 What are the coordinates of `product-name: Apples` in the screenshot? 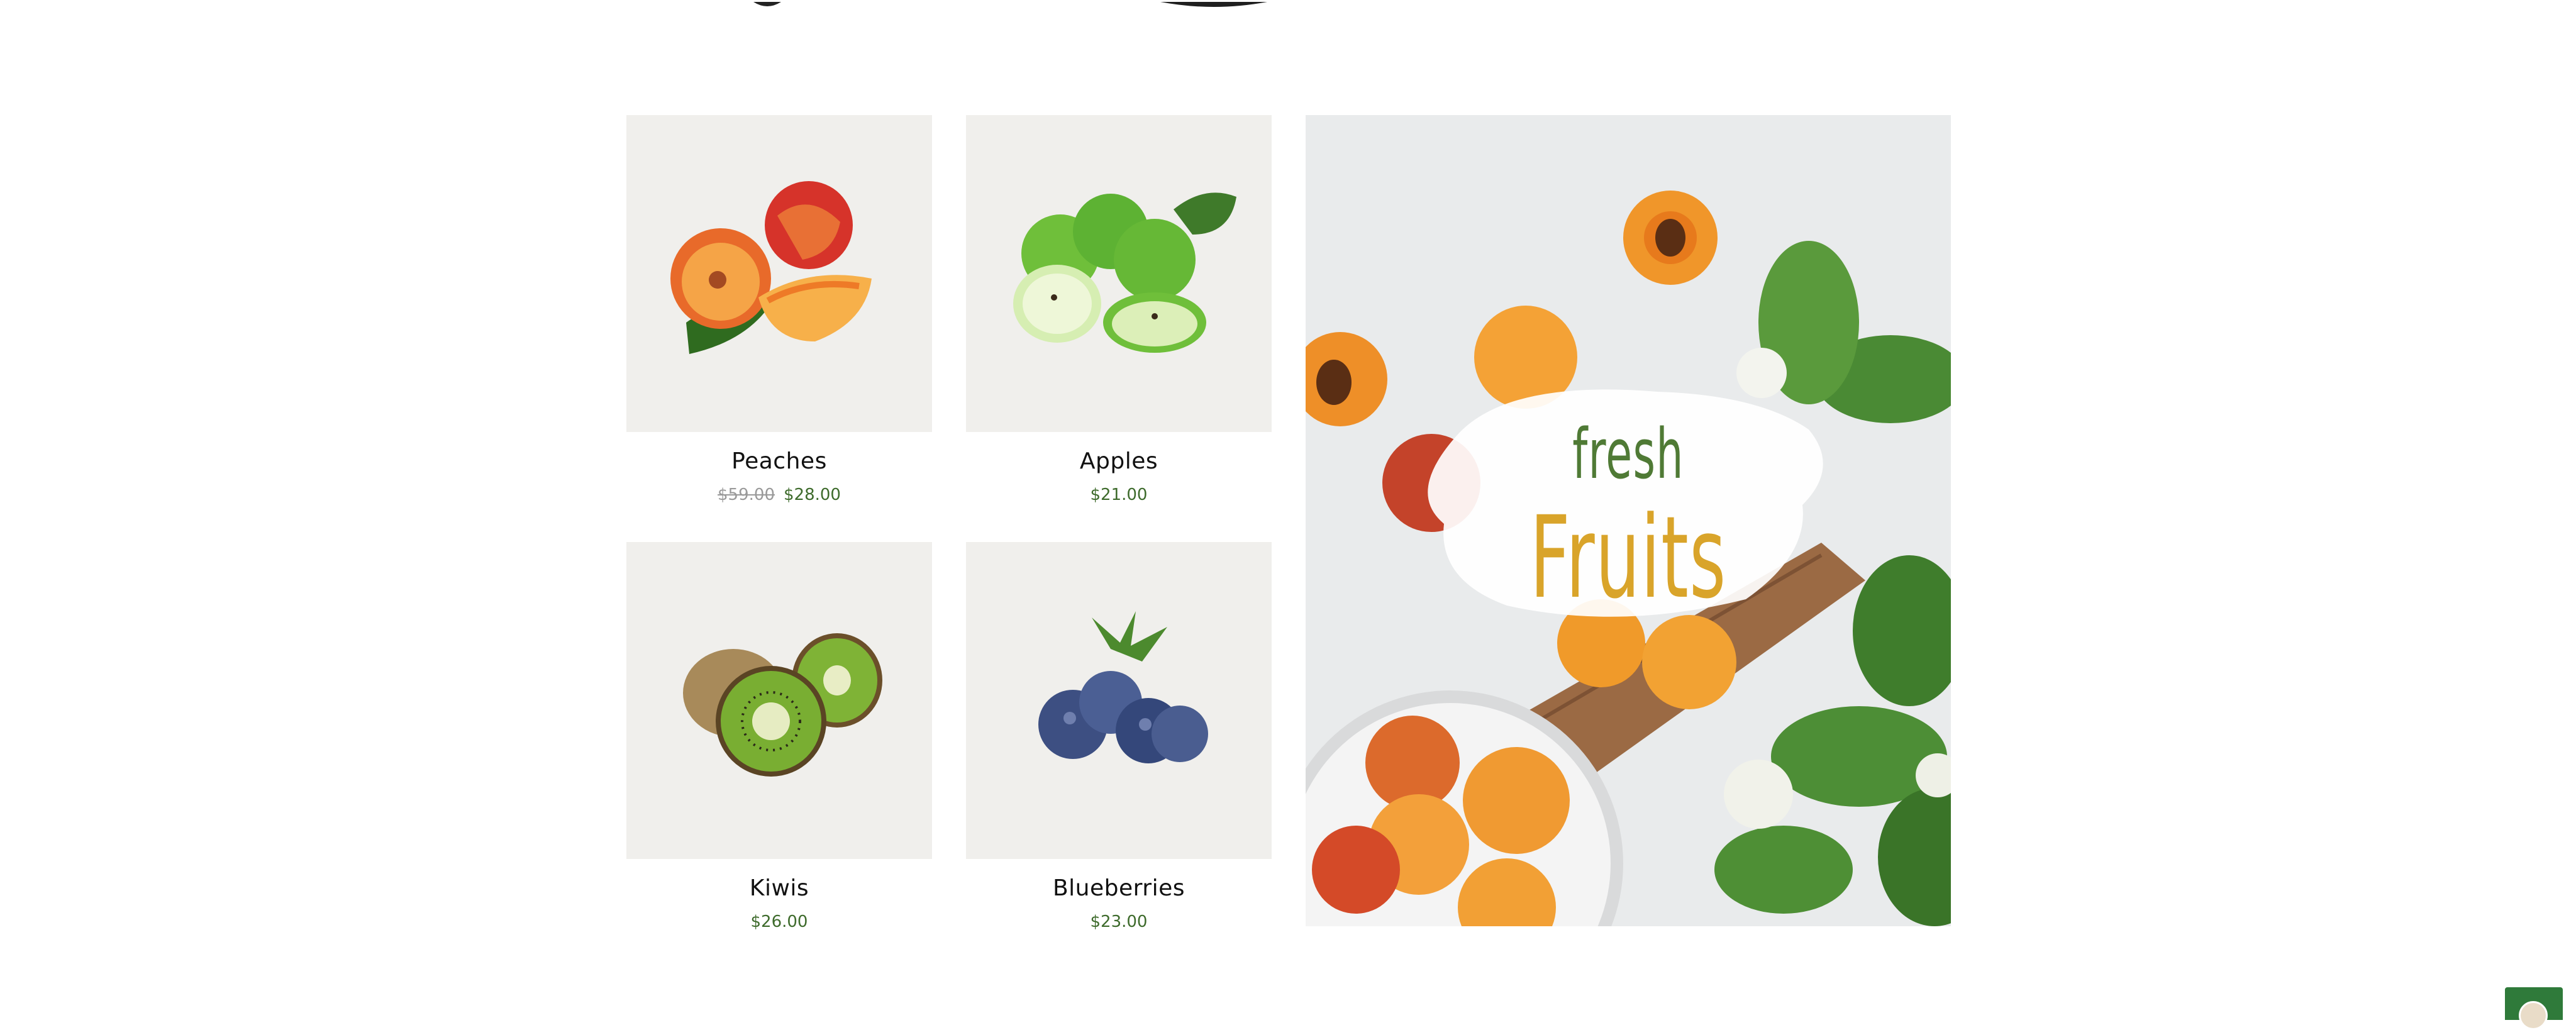 It's located at (1119, 461).